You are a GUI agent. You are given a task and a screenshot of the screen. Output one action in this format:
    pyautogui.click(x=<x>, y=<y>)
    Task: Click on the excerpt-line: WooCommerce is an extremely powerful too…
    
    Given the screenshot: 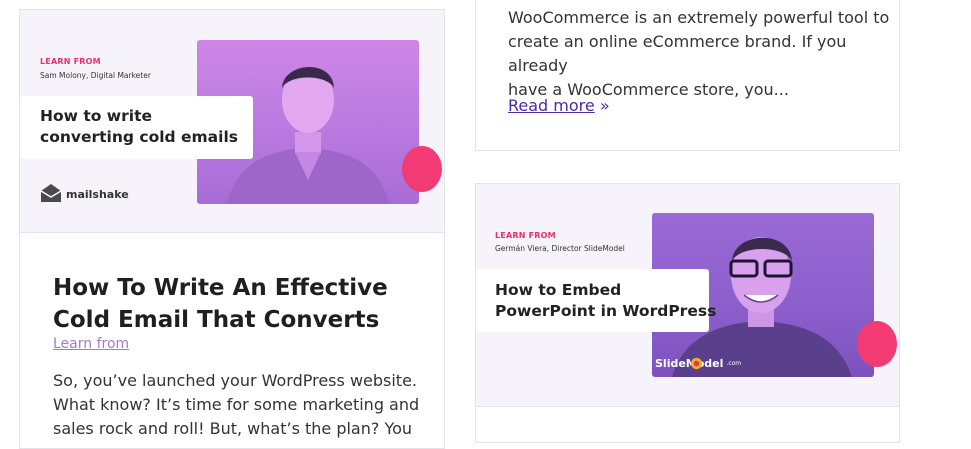 What is the action you would take?
    pyautogui.click(x=699, y=17)
    